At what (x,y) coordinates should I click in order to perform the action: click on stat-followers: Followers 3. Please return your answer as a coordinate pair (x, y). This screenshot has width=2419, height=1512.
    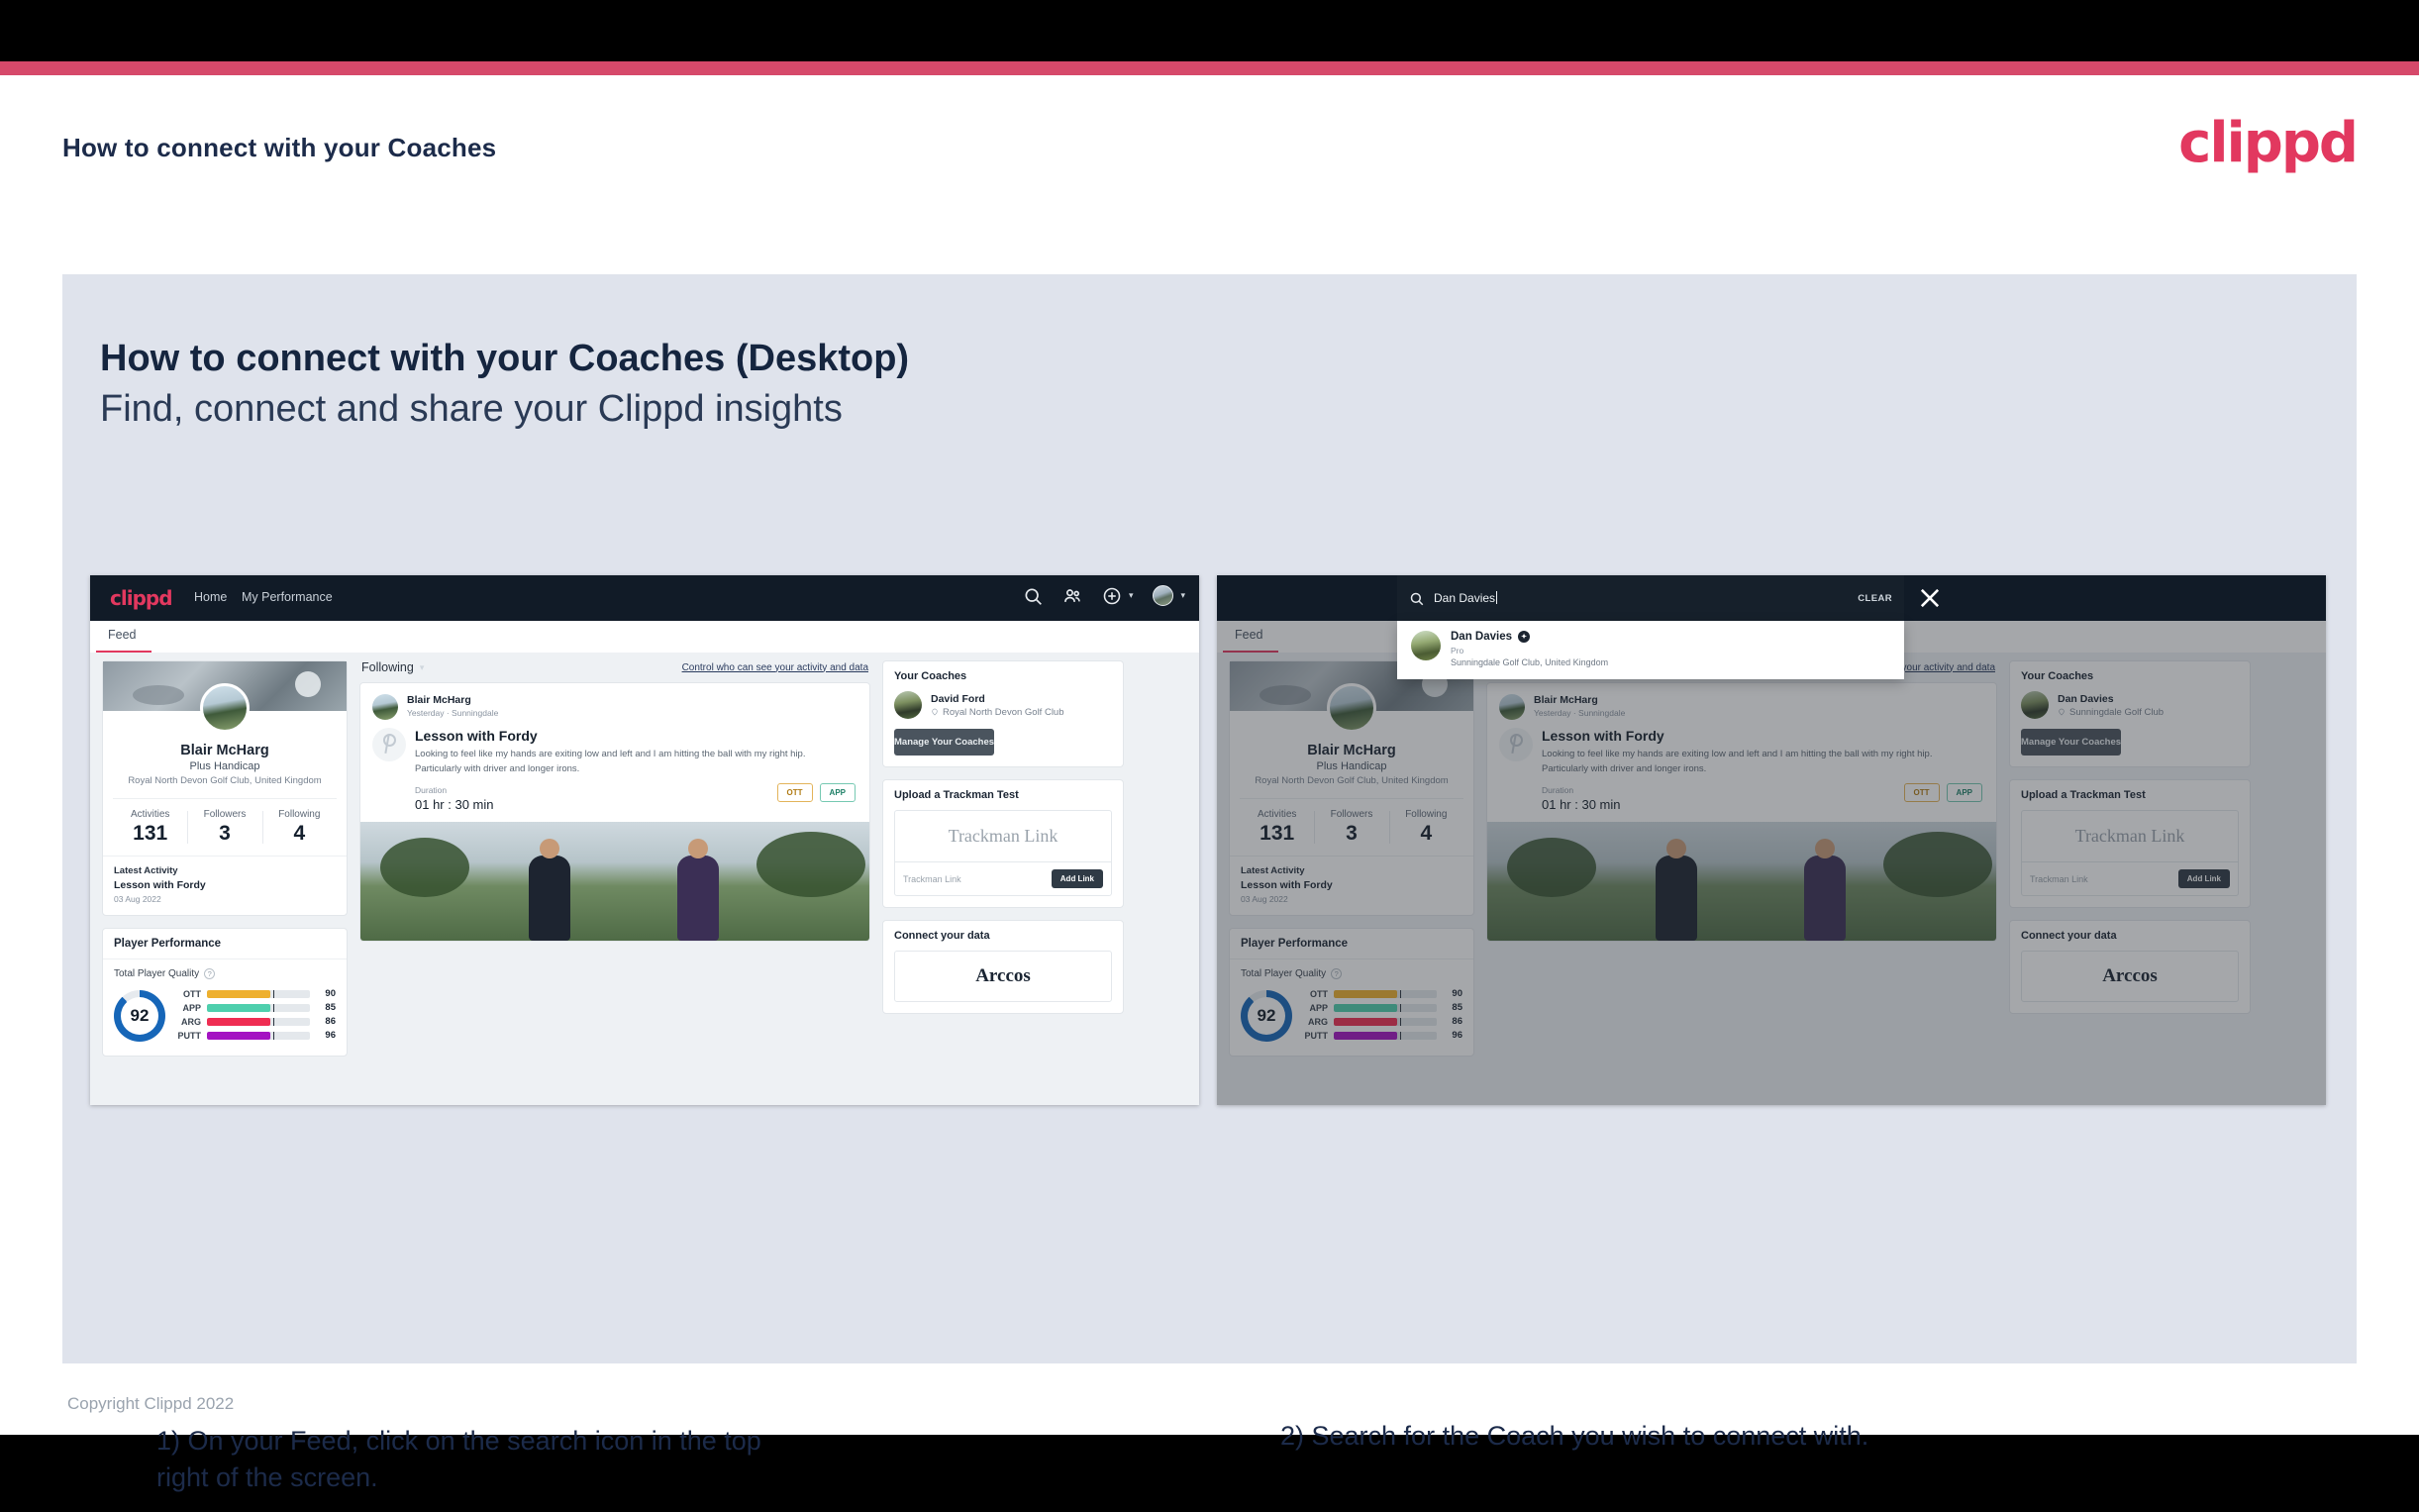
    Looking at the image, I should click on (224, 827).